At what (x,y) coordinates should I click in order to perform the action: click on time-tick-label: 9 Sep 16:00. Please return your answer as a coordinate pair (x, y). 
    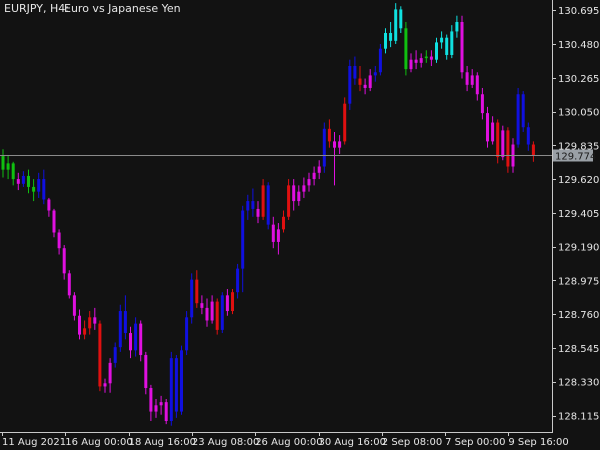
    Looking at the image, I should click on (538, 442).